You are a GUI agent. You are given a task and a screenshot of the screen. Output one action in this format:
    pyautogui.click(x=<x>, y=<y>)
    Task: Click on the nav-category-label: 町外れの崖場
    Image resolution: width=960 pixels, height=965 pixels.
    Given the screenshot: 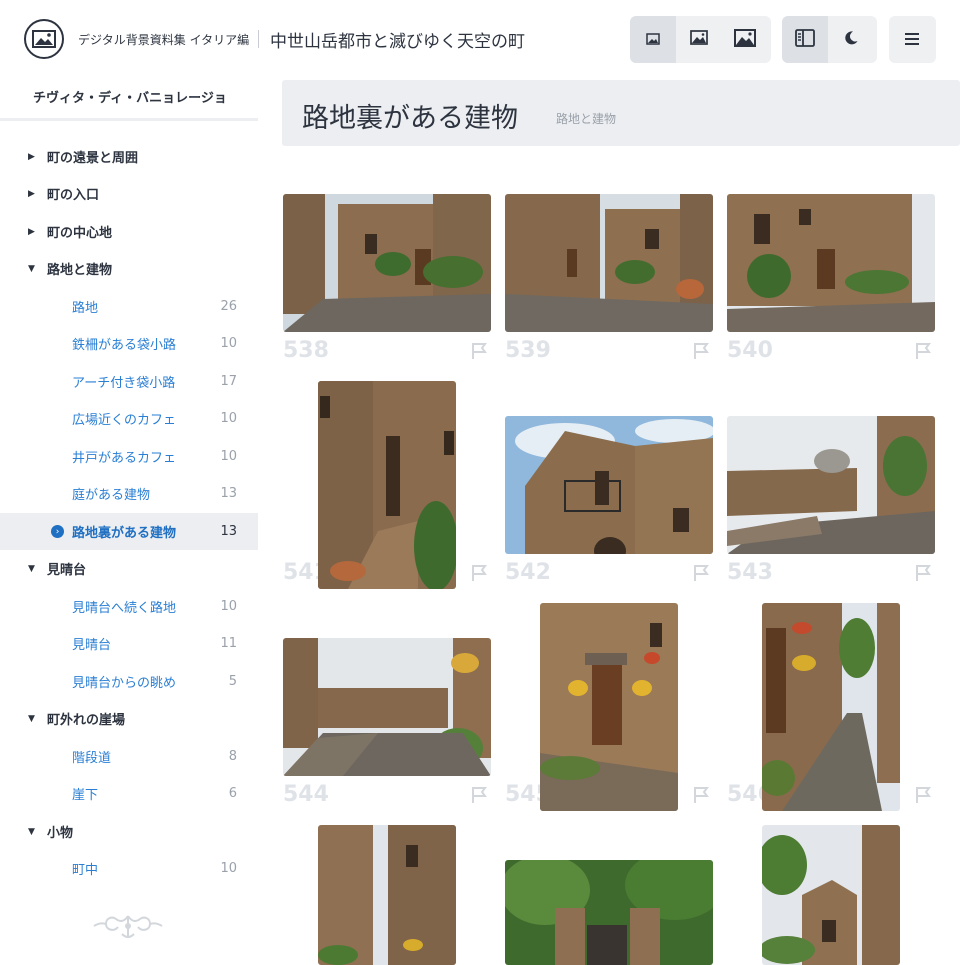 What is the action you would take?
    pyautogui.click(x=86, y=720)
    